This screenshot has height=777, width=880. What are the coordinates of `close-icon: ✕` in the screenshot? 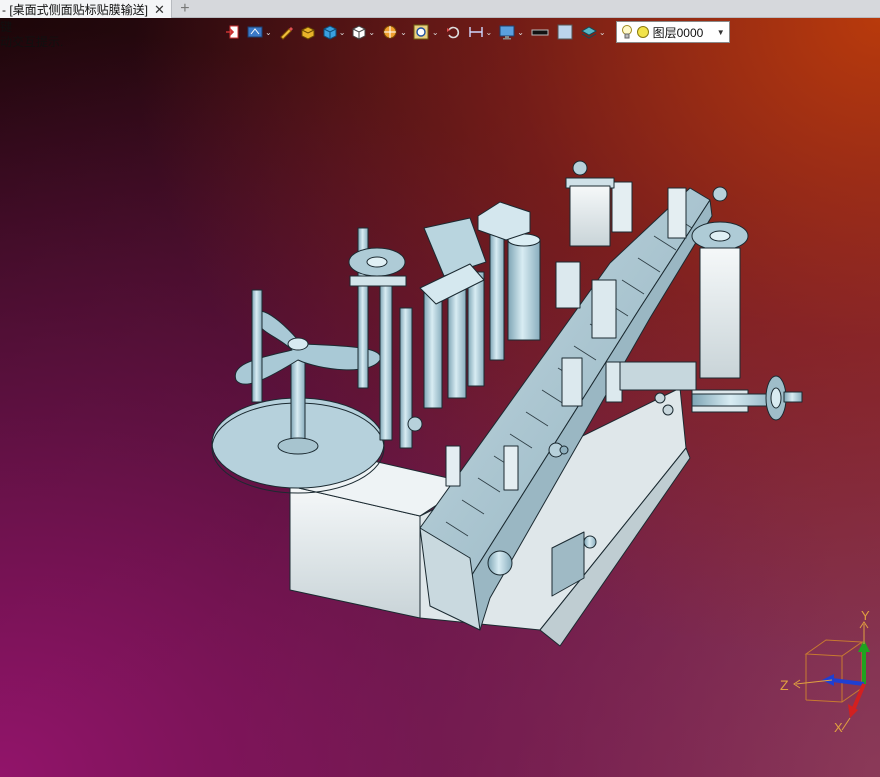 It's located at (159, 9).